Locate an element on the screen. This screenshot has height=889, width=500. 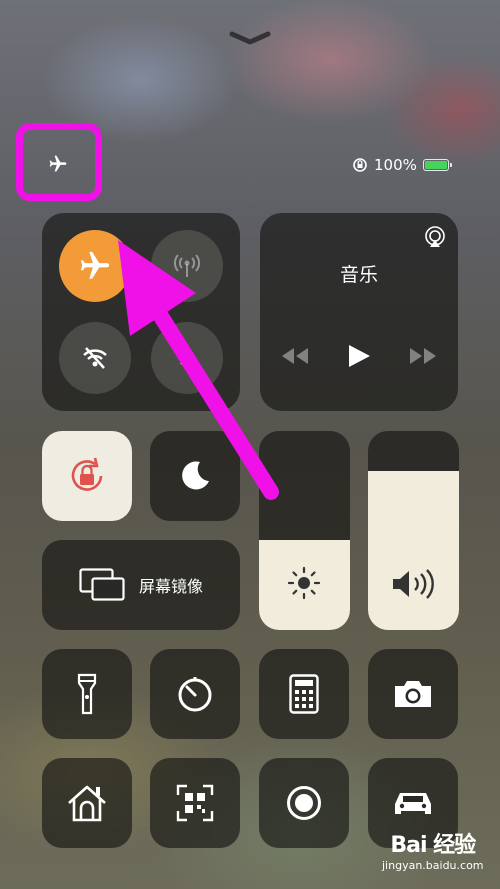
camera-button is located at coordinates (413, 694).